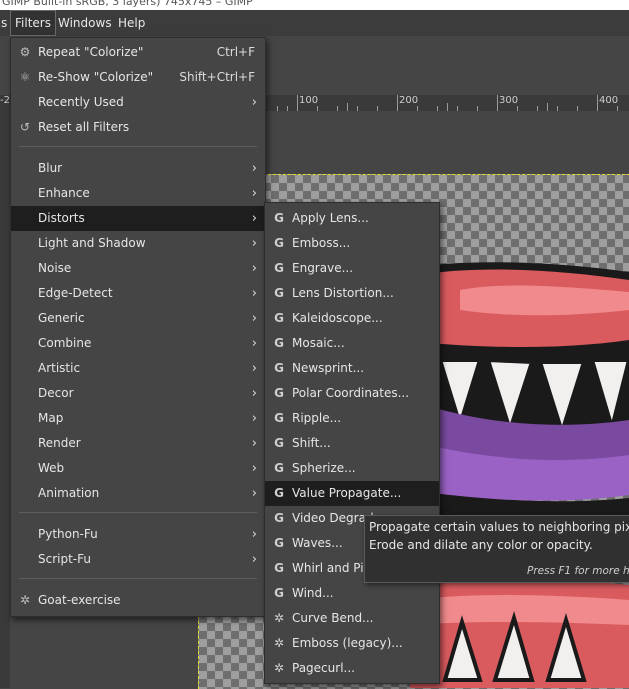  Describe the element at coordinates (25, 77) in the screenshot. I see `reshow-icon: ⚛` at that location.